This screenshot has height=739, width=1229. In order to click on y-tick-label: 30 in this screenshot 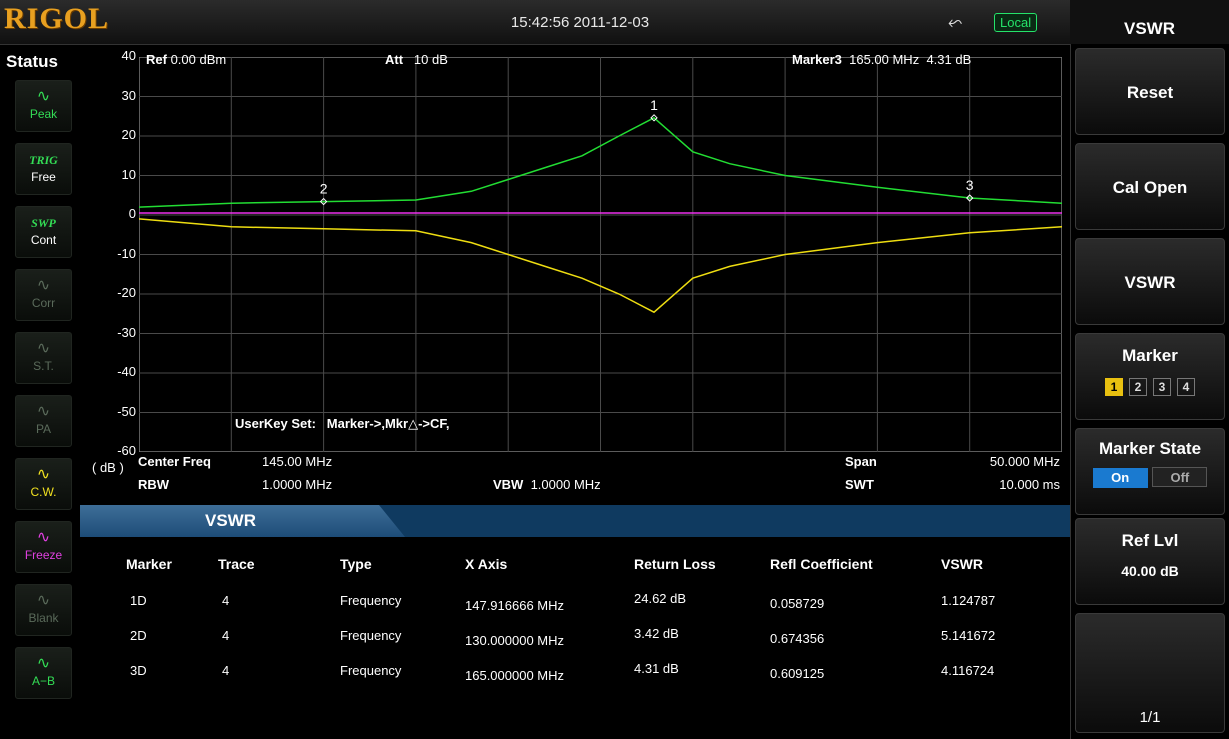, I will do `click(128, 95)`.